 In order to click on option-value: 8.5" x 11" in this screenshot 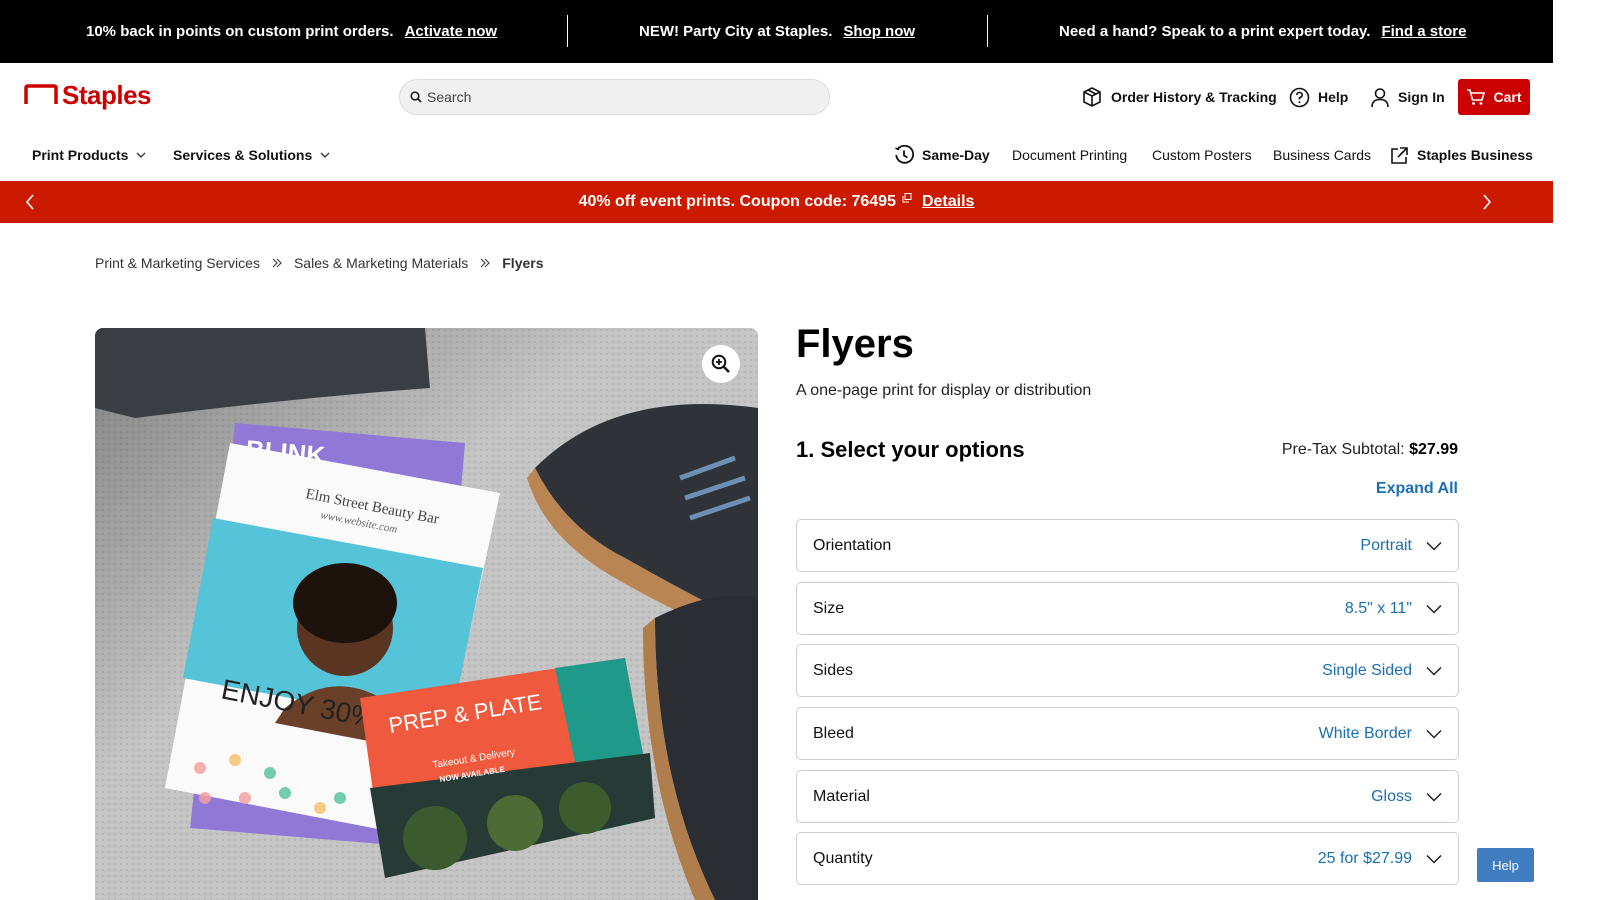, I will do `click(1378, 608)`.